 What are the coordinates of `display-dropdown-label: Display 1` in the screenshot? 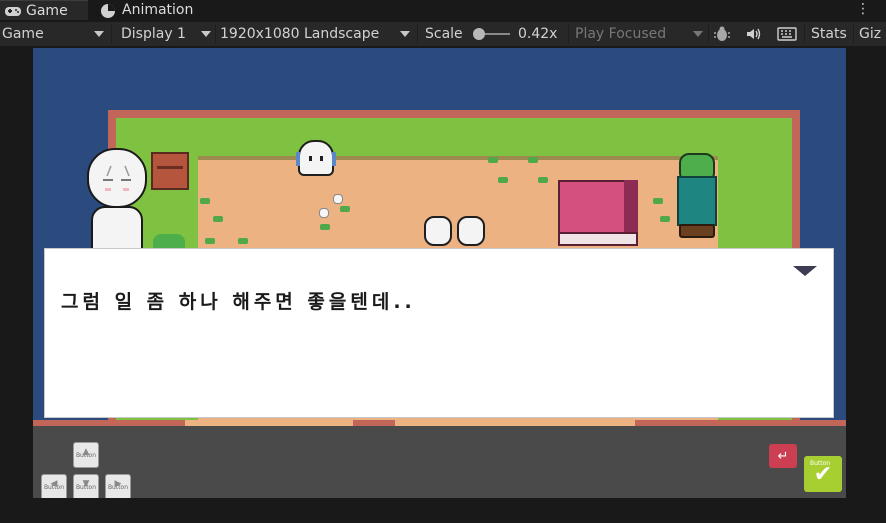 It's located at (153, 34).